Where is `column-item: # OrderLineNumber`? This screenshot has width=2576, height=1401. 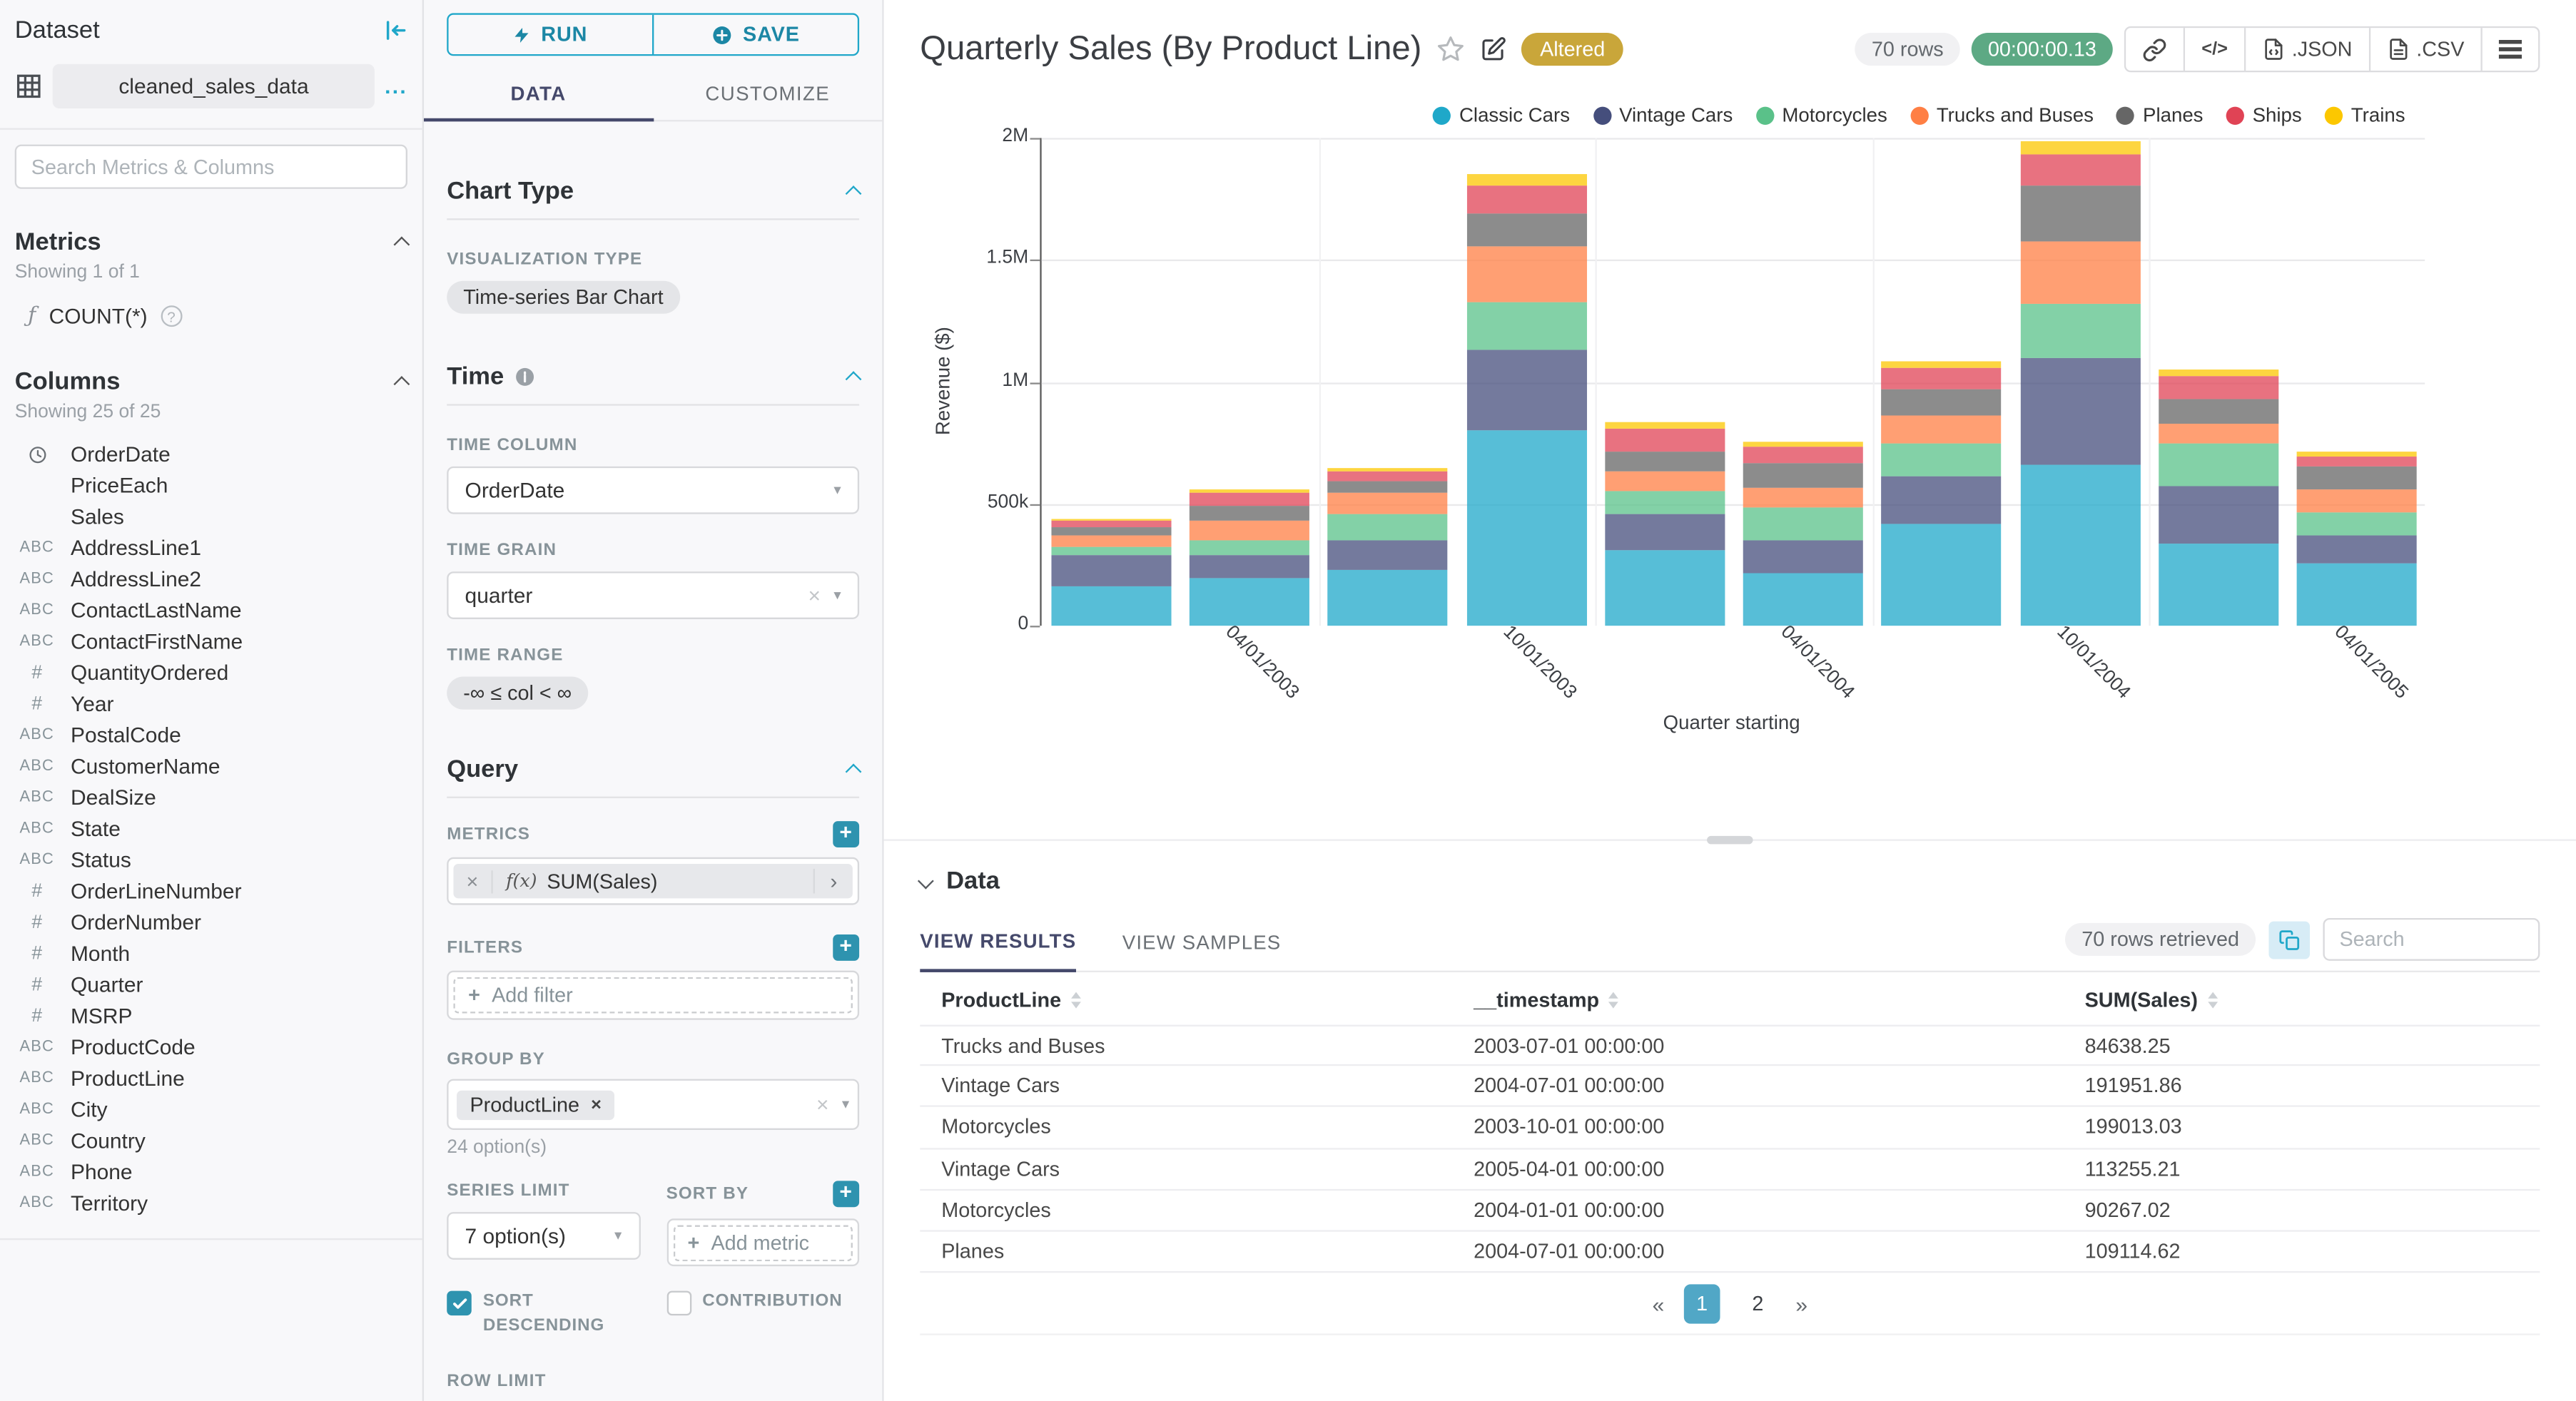
column-item: # OrderLineNumber is located at coordinates (211, 891).